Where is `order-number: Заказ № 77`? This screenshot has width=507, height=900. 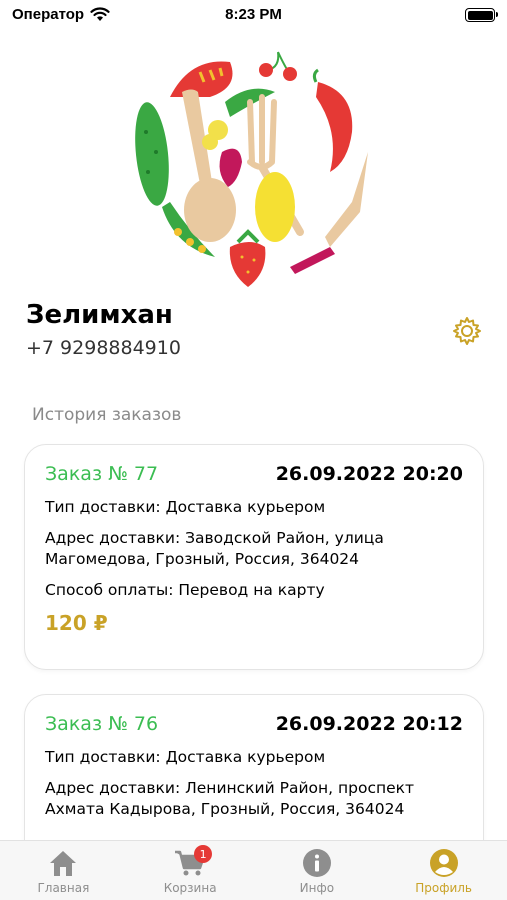 order-number: Заказ № 77 is located at coordinates (102, 474).